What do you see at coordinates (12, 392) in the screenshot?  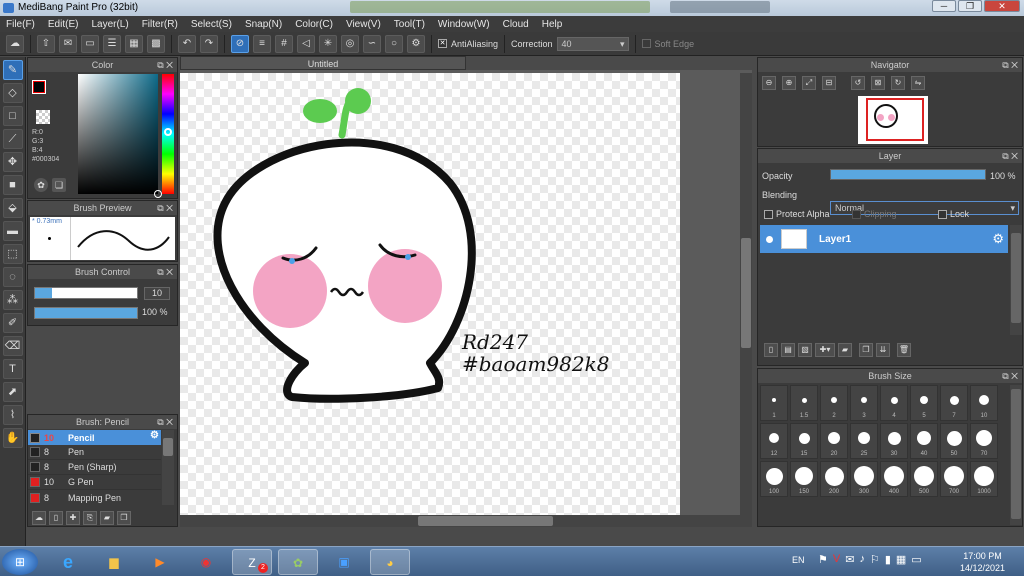 I see `operation-tool-icon: ⬈` at bounding box center [12, 392].